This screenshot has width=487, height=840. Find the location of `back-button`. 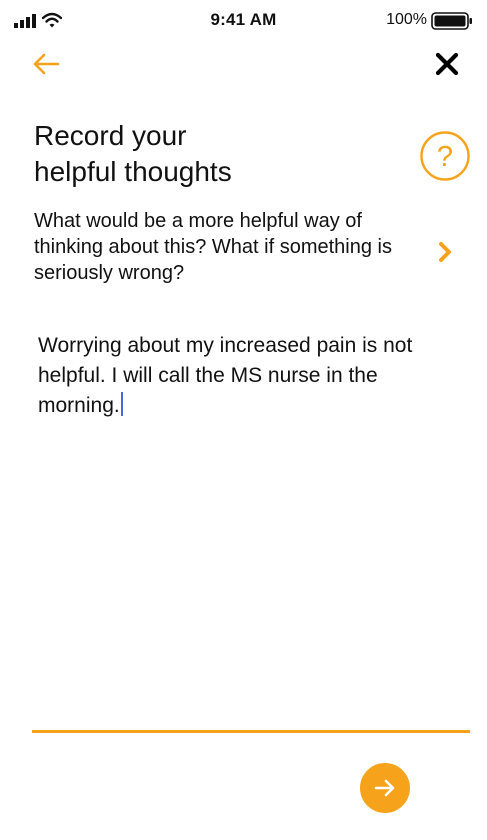

back-button is located at coordinates (46, 64).